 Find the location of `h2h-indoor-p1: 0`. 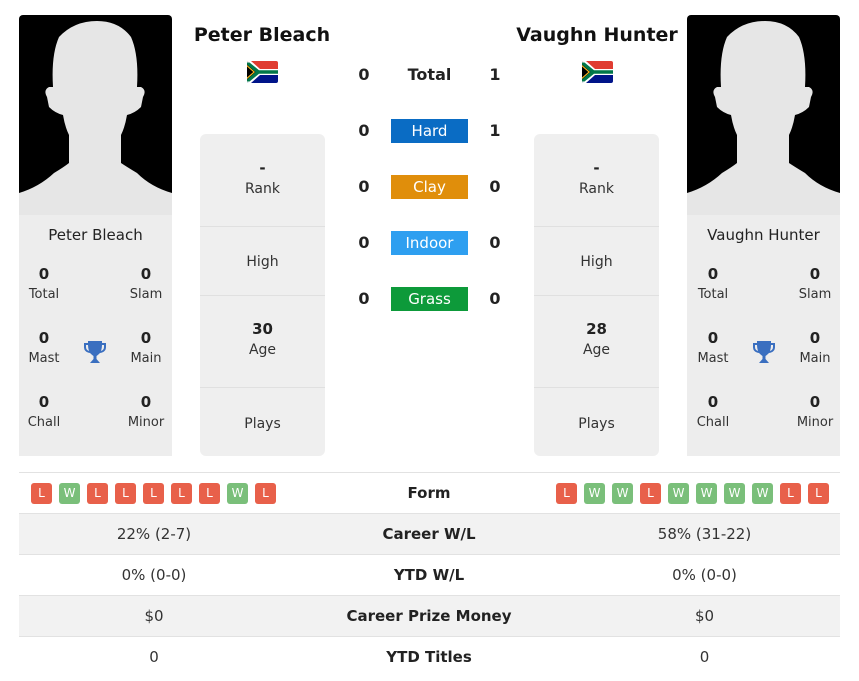

h2h-indoor-p1: 0 is located at coordinates (364, 242).